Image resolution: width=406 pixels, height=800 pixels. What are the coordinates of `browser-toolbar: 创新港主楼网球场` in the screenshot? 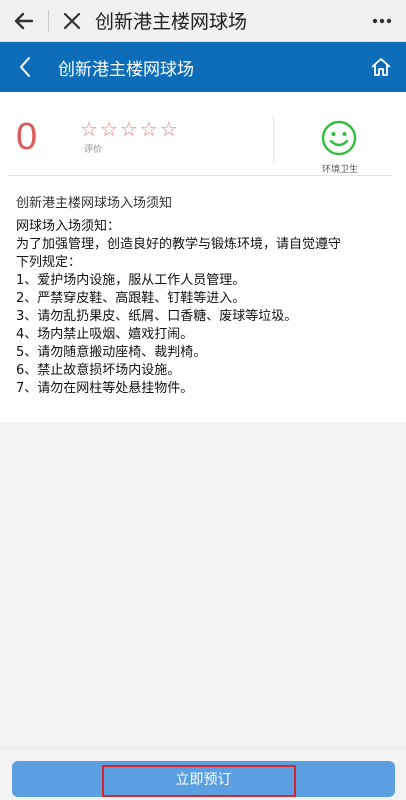 It's located at (203, 21).